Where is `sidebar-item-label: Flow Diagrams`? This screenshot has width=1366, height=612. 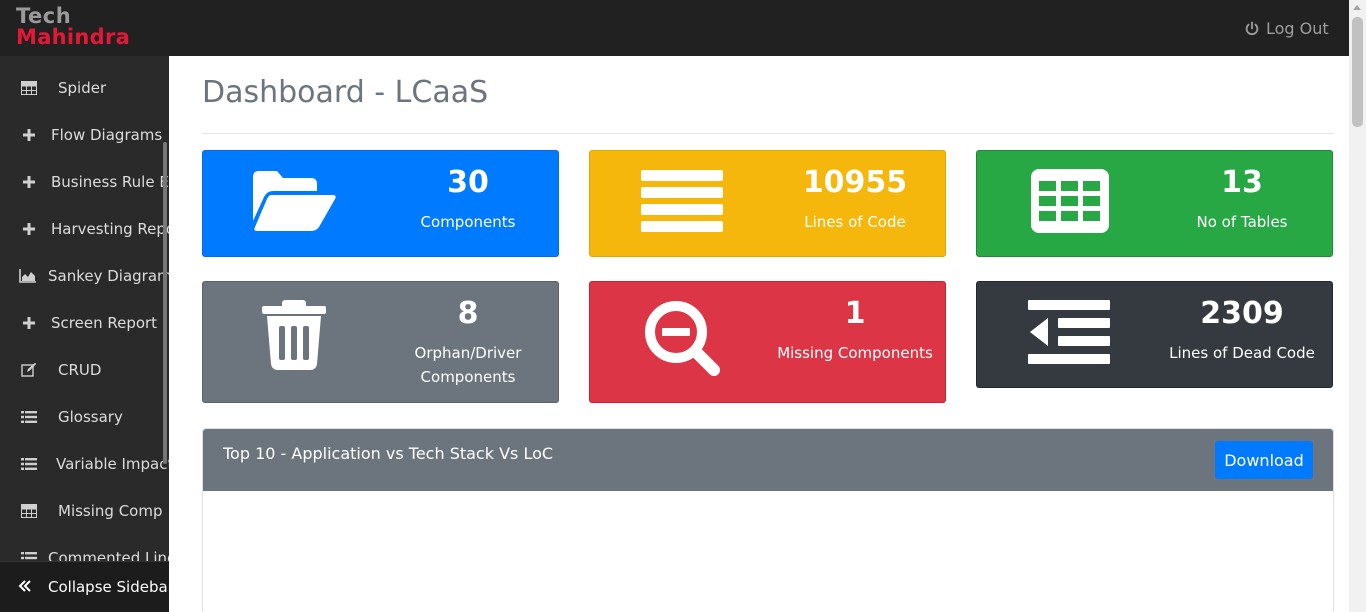 sidebar-item-label: Flow Diagrams is located at coordinates (107, 135).